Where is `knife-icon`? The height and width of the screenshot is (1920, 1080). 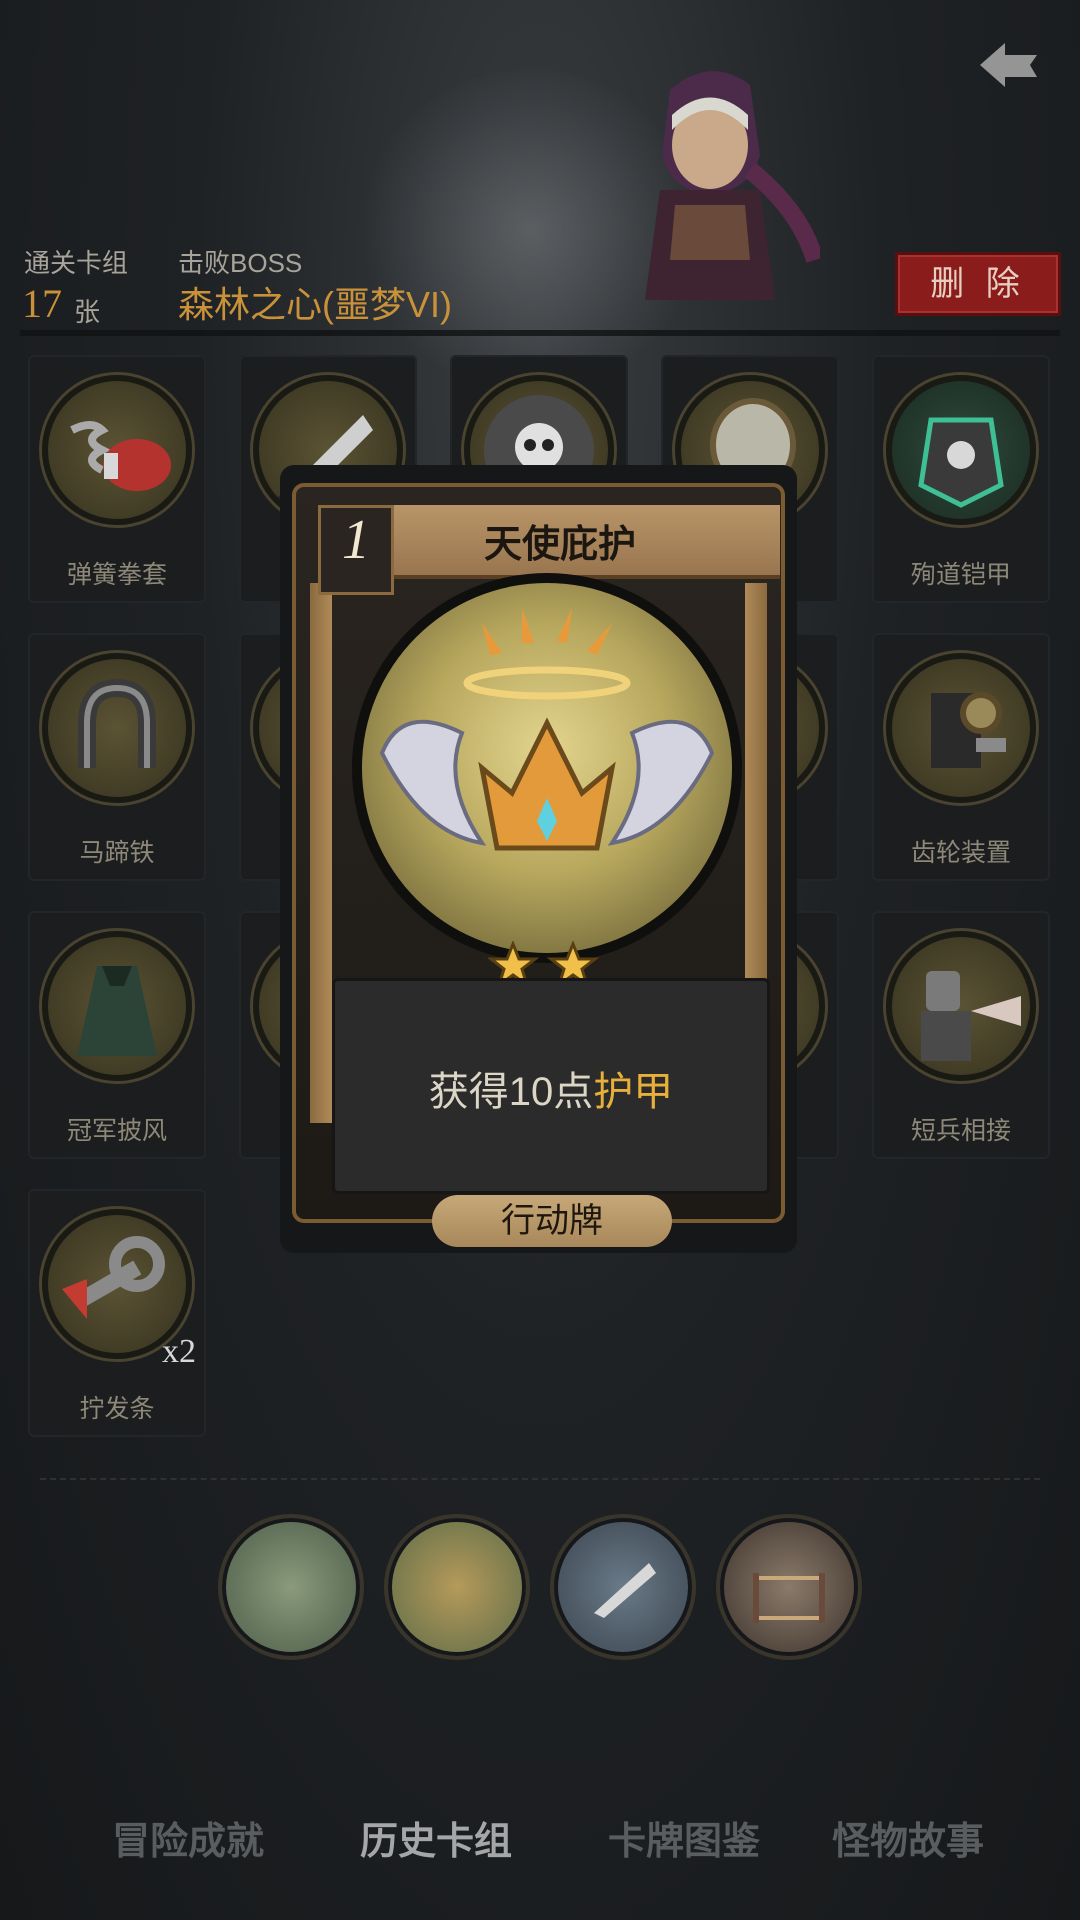 knife-icon is located at coordinates (623, 1587).